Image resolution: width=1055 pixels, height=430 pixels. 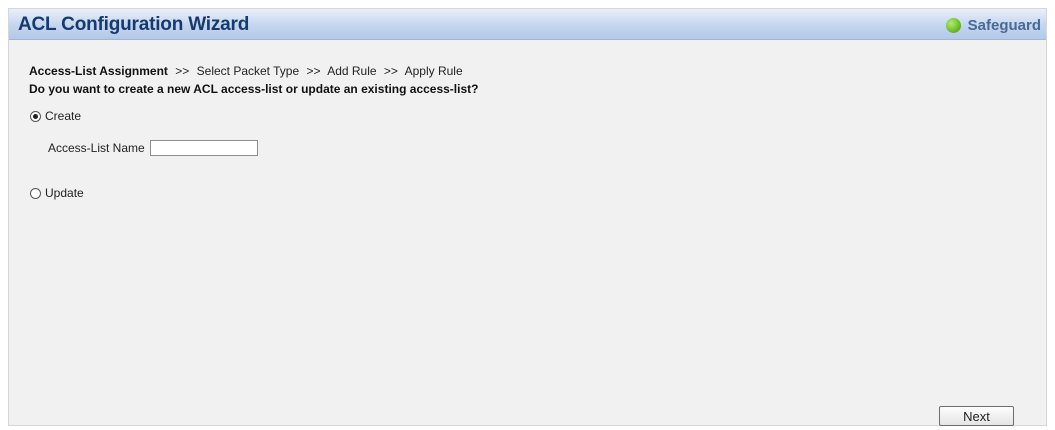 I want to click on breadcrumb-step-select-packet-type: Select Packet Type, so click(x=248, y=71).